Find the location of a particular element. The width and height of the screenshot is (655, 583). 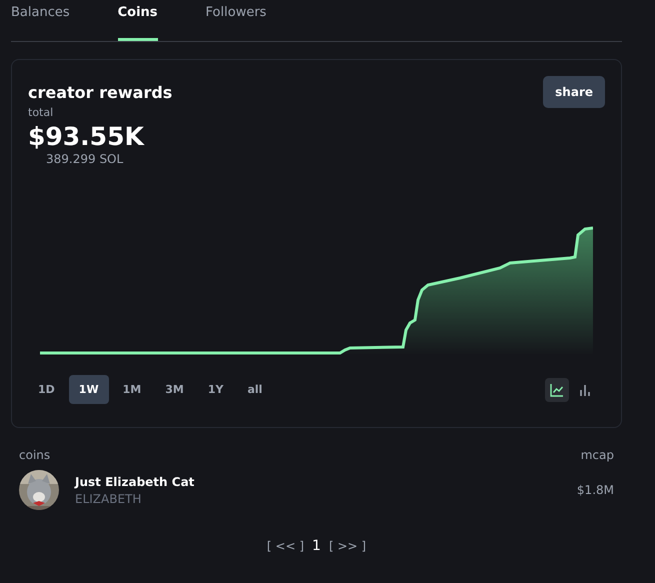

previous-page-link: [ << ] is located at coordinates (285, 546).